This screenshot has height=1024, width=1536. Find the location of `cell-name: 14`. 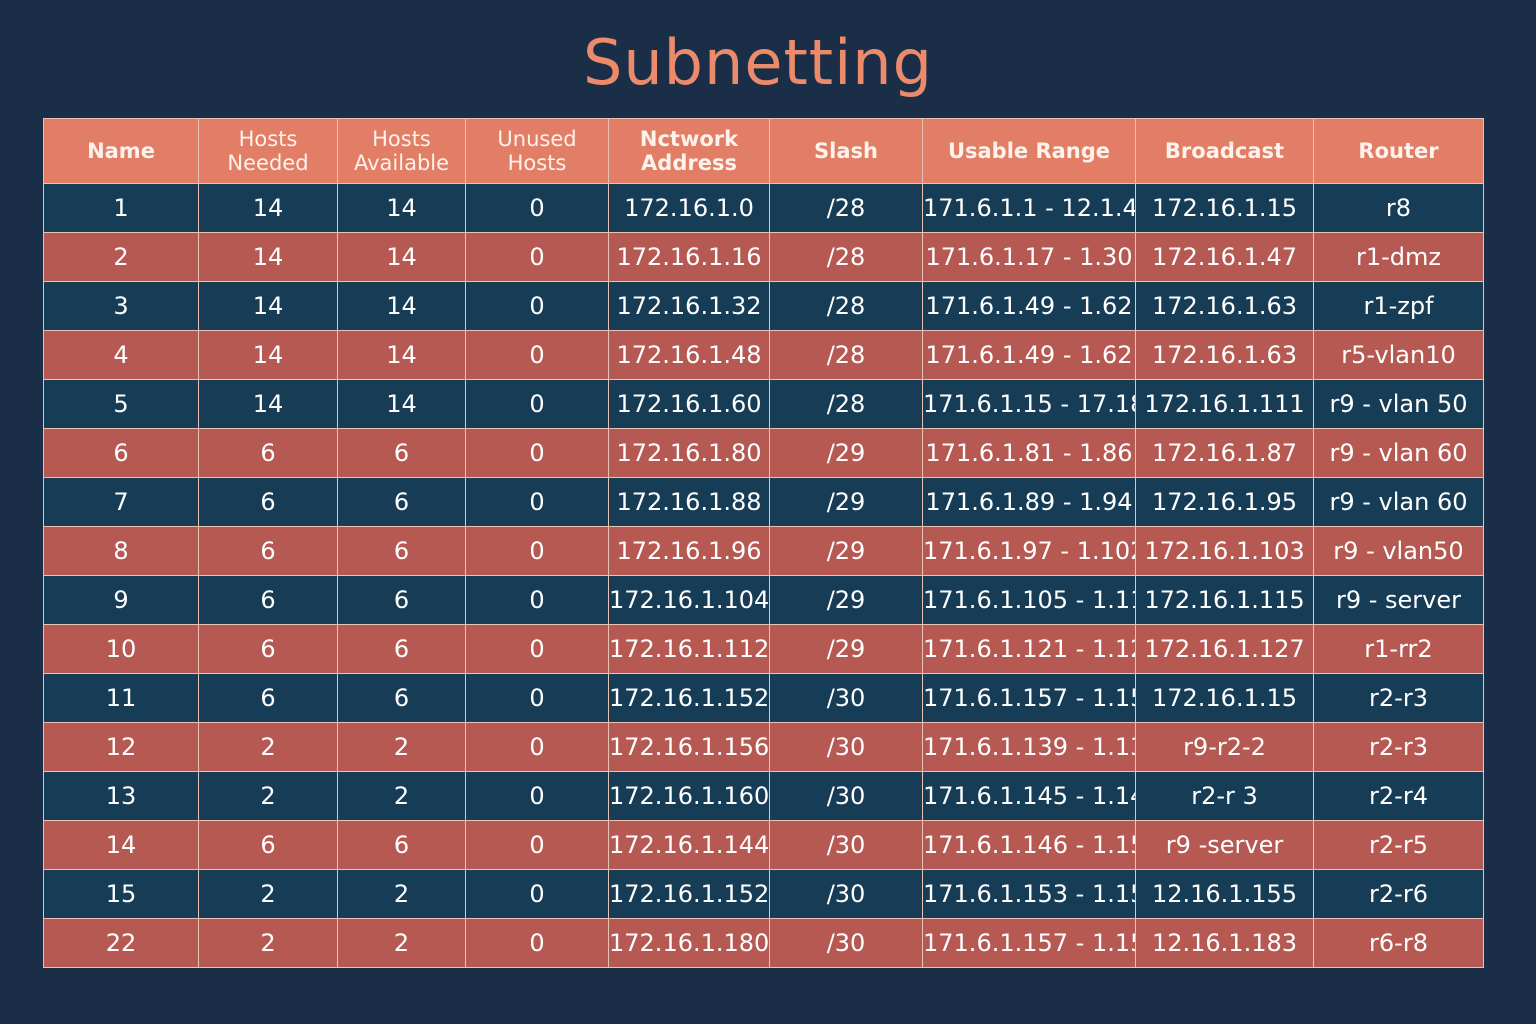

cell-name: 14 is located at coordinates (121, 845).